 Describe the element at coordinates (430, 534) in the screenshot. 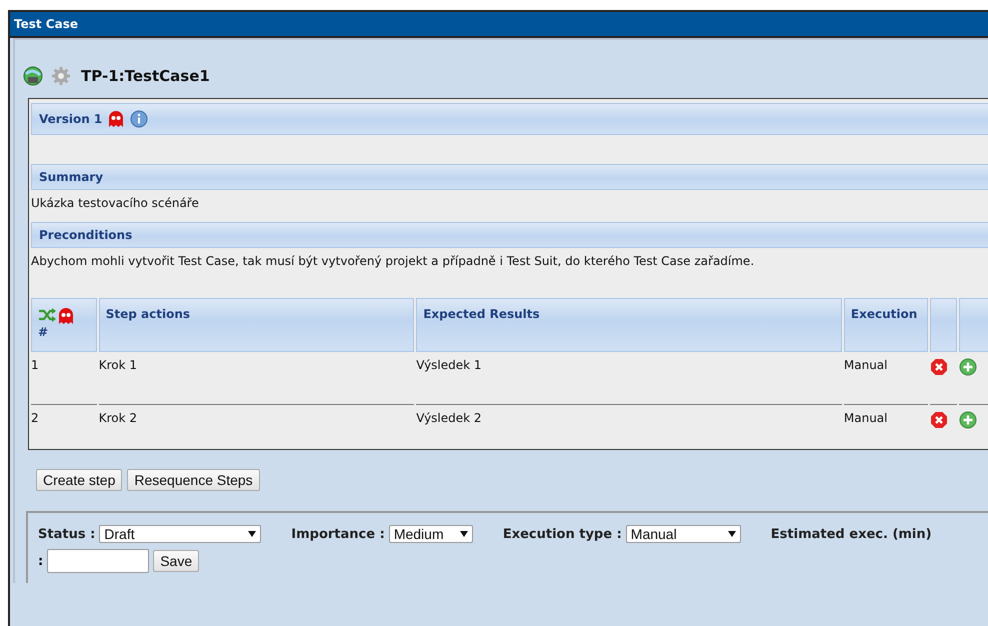

I see `dropdown: Medium` at that location.